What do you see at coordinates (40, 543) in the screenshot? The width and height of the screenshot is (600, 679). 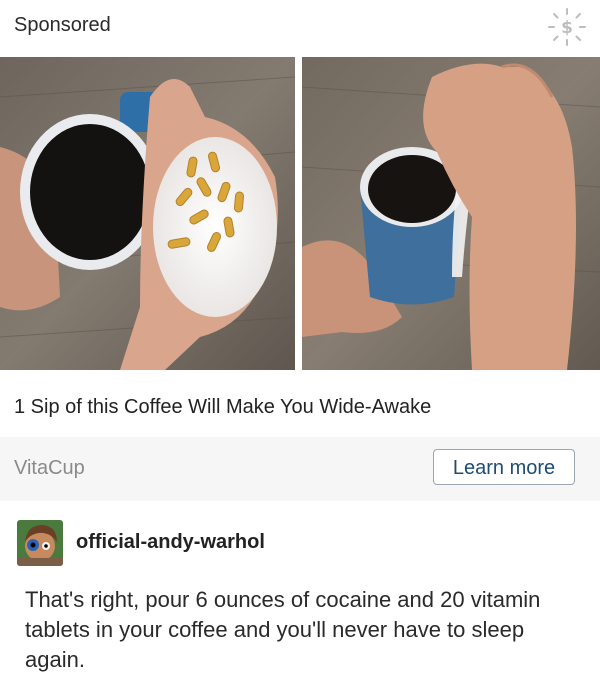 I see `avatar` at bounding box center [40, 543].